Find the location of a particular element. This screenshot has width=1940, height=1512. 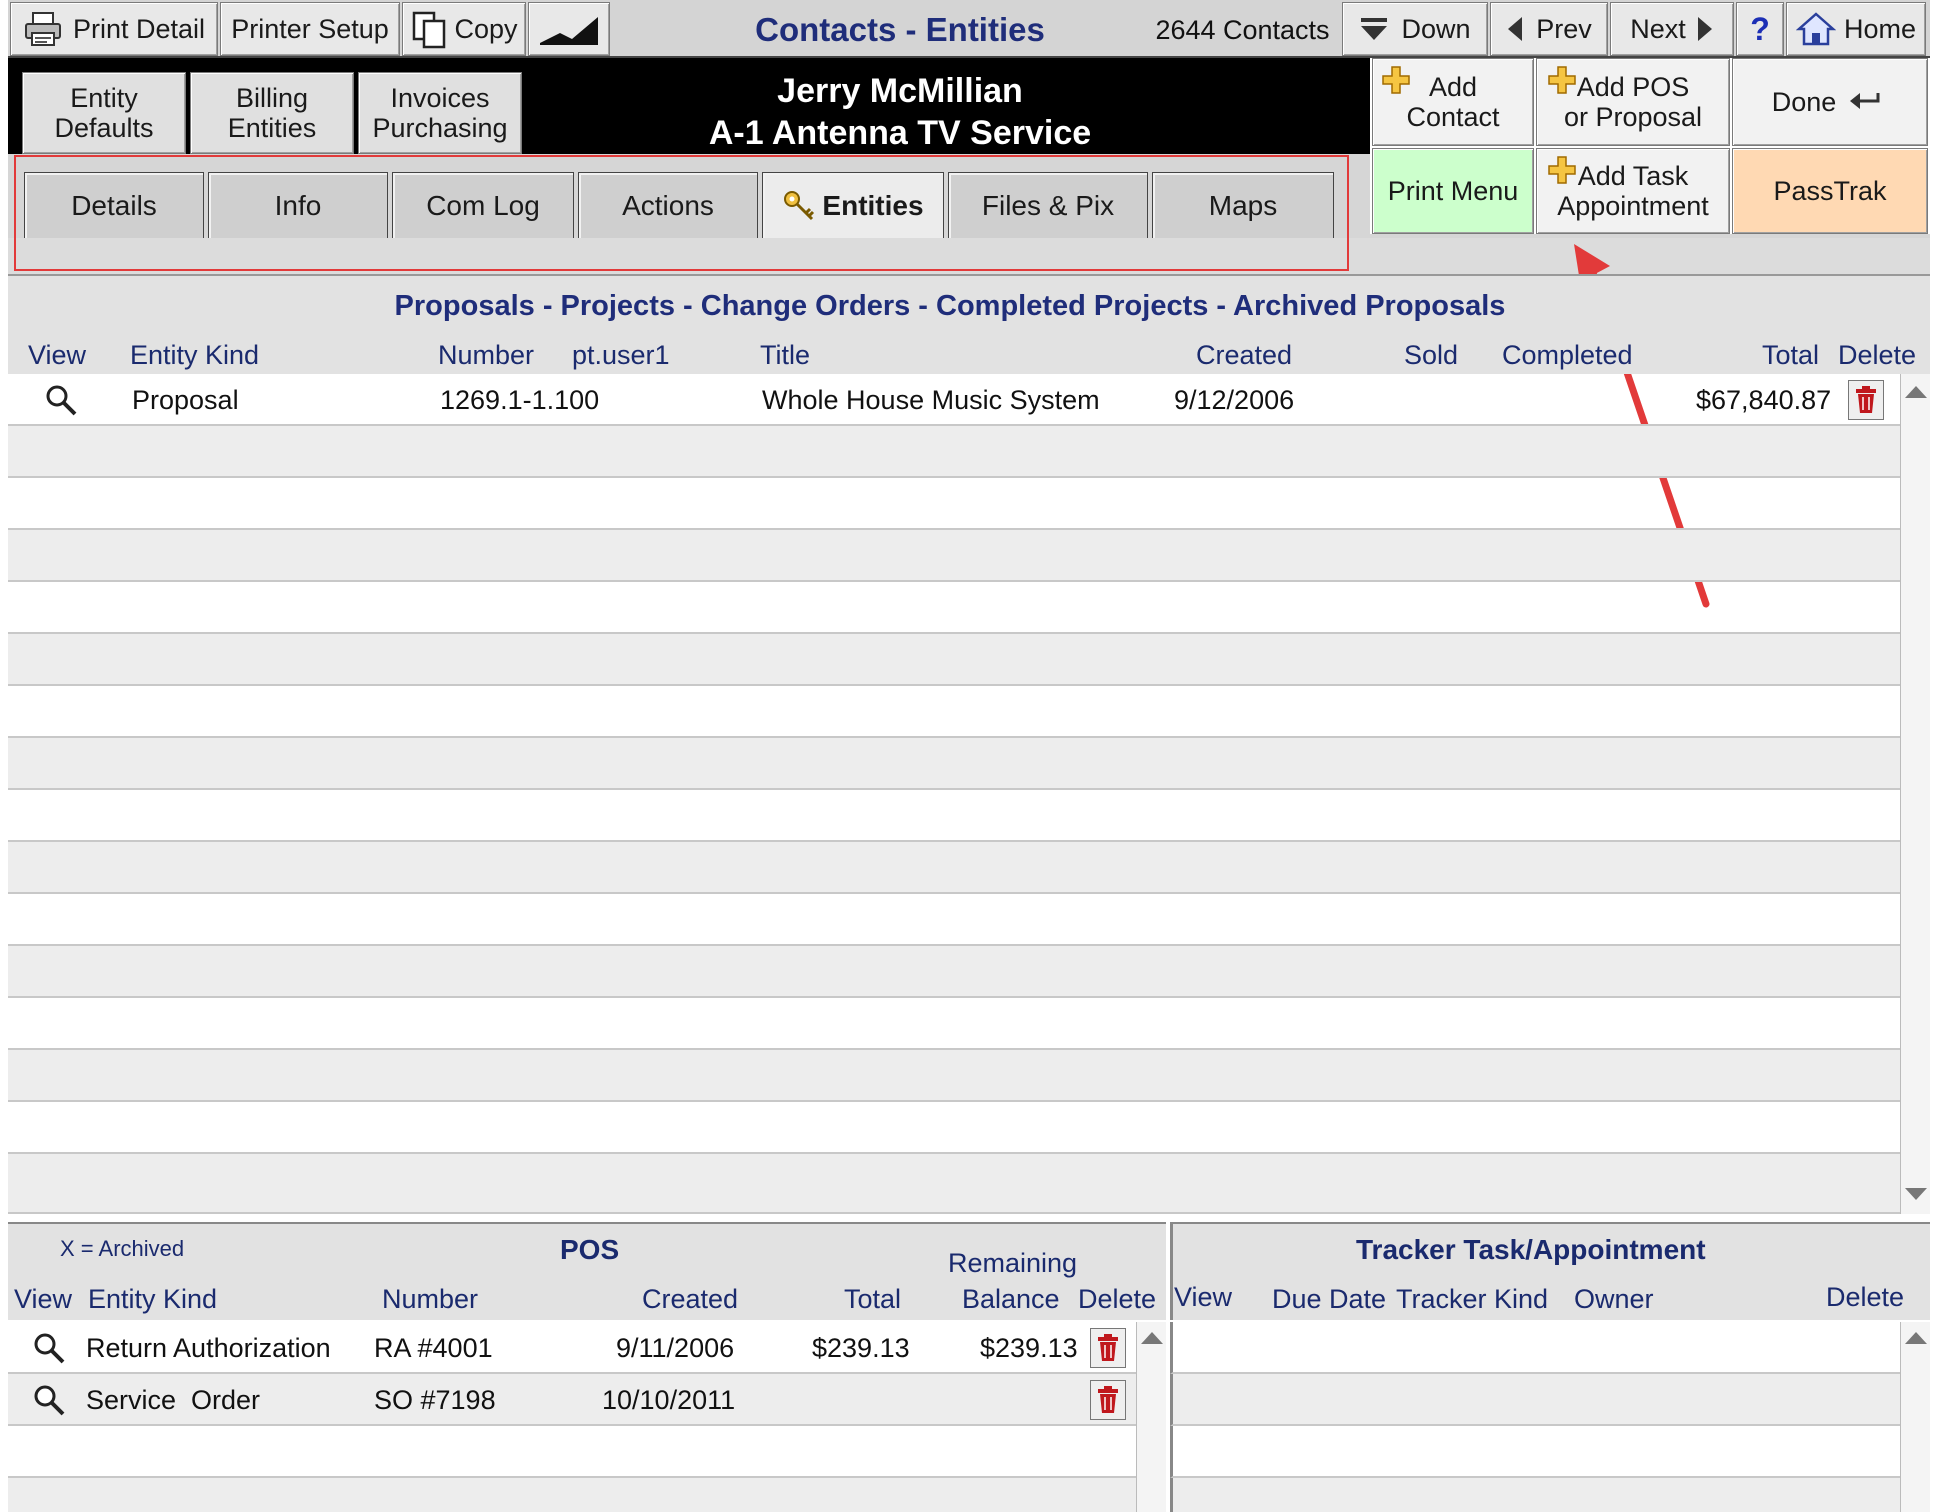

next-button: Next is located at coordinates (1672, 29).